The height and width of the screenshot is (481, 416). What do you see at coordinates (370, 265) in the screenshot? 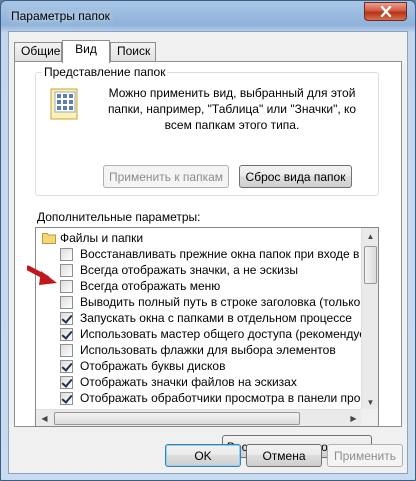
I see `vertical-scroll-thumb` at bounding box center [370, 265].